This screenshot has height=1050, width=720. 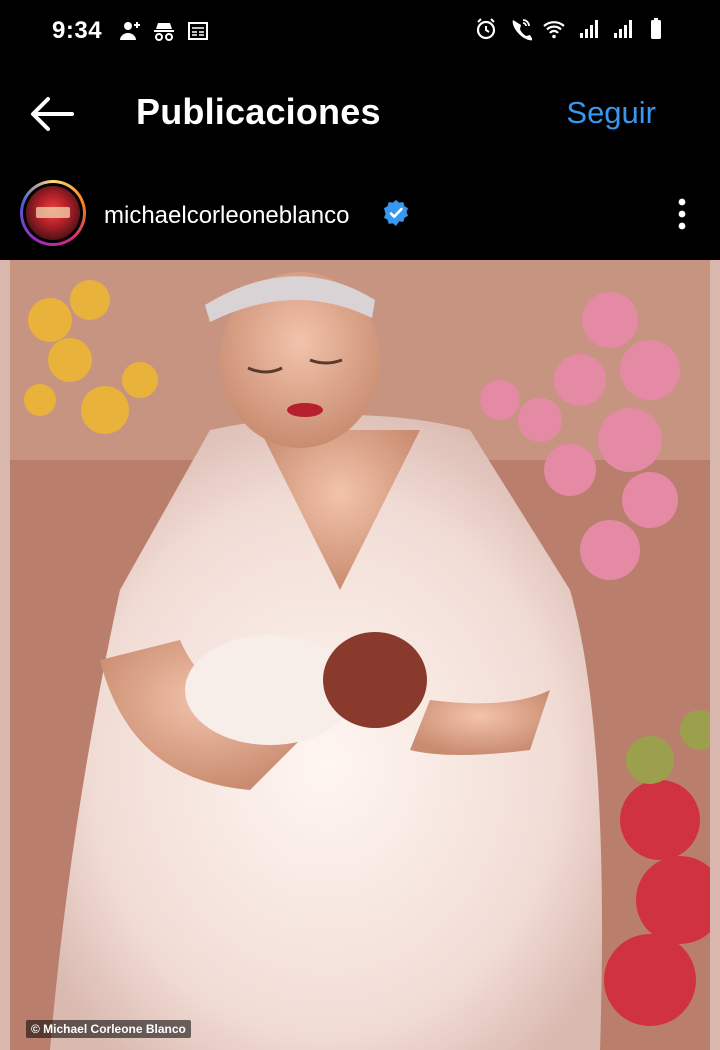 What do you see at coordinates (360, 212) in the screenshot?
I see `post-header: michaelcorleoneblanco` at bounding box center [360, 212].